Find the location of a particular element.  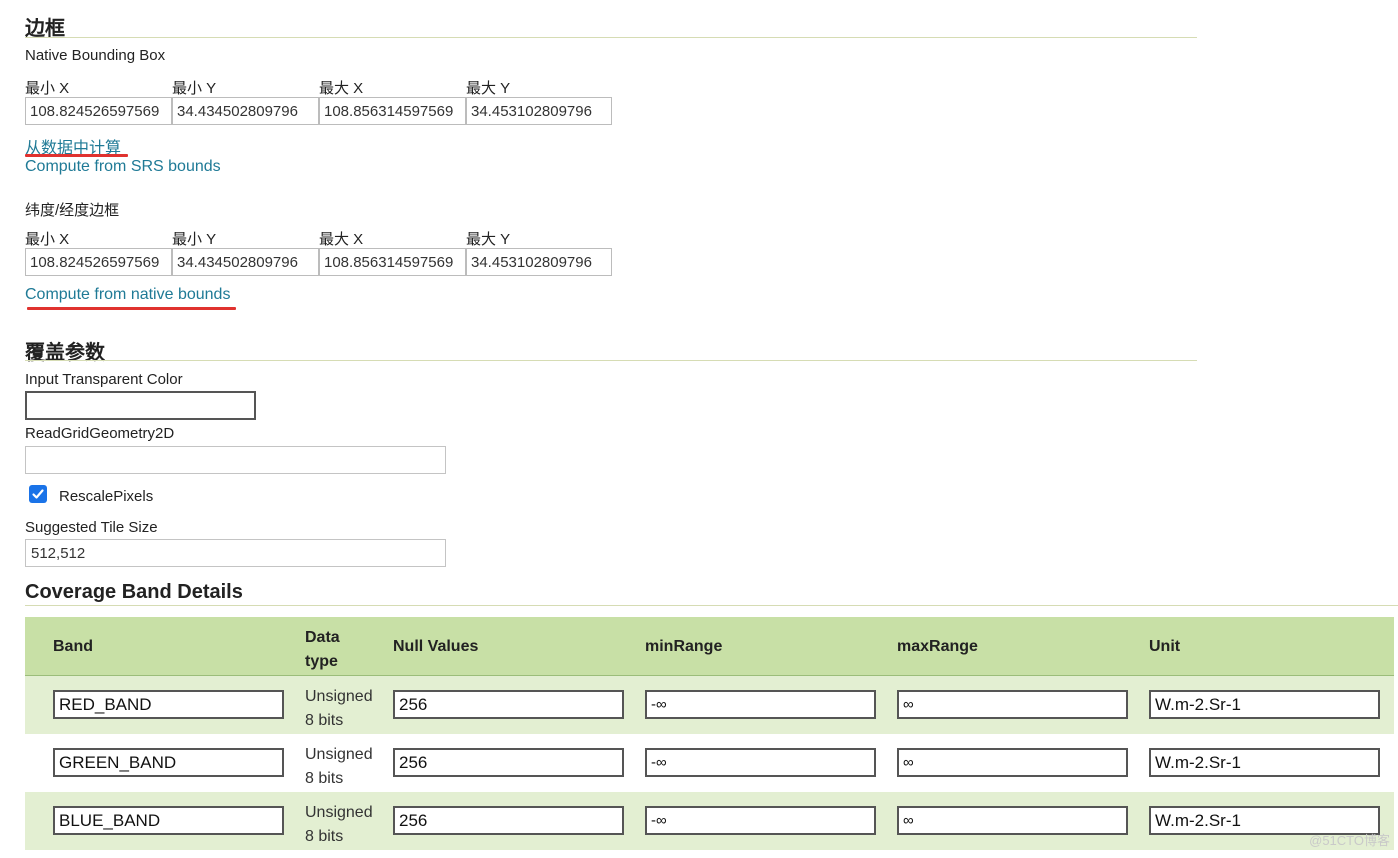

native-max-y-header: 最大 Y is located at coordinates (488, 88).